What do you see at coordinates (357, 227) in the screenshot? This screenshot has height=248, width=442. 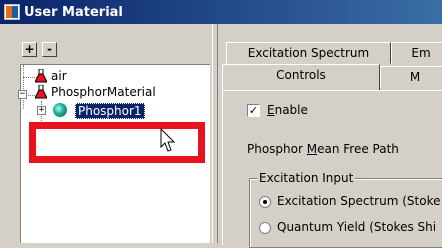 I see `quantum-yield-option-label: Quantum Yield (Stokes Shi` at bounding box center [357, 227].